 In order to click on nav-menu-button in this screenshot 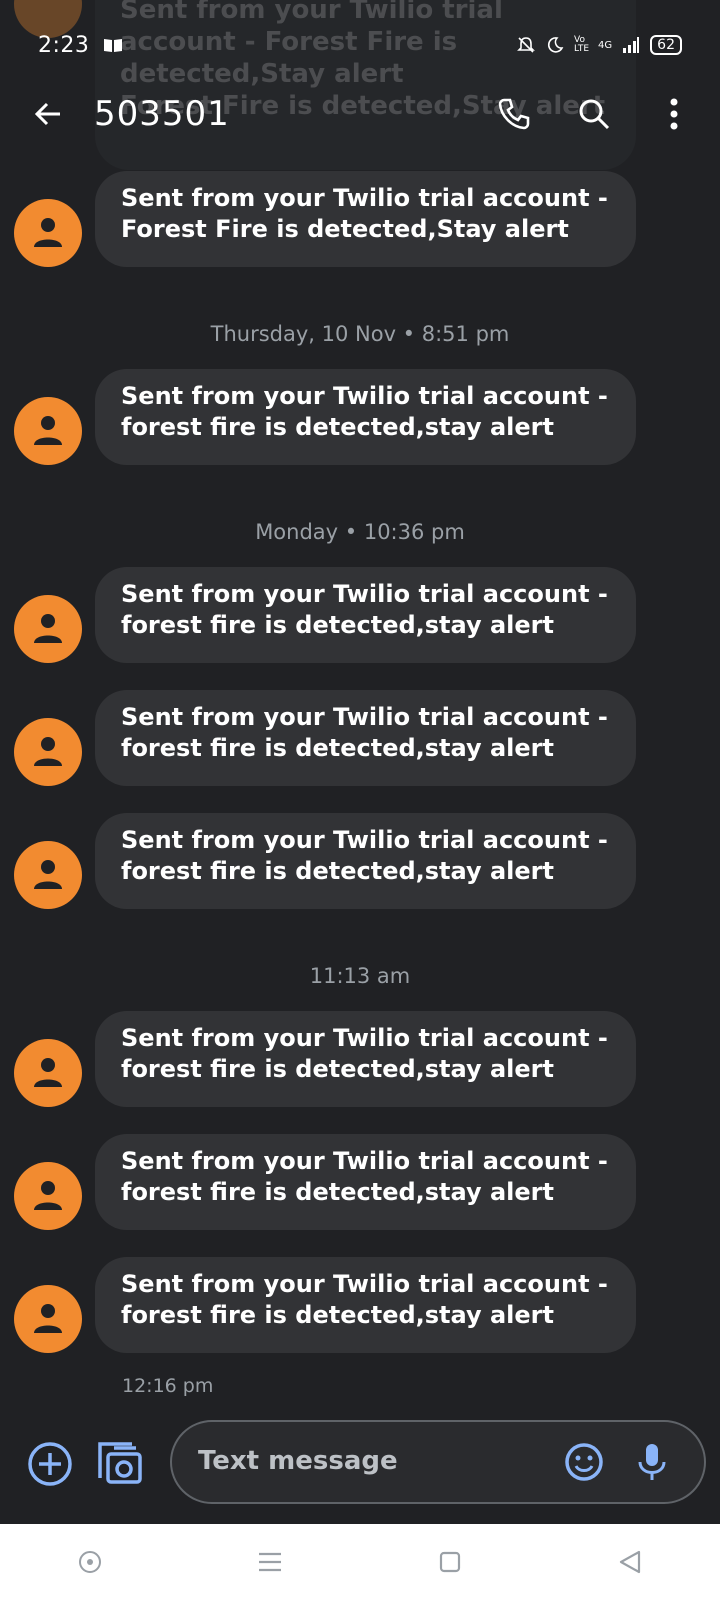, I will do `click(270, 1562)`.